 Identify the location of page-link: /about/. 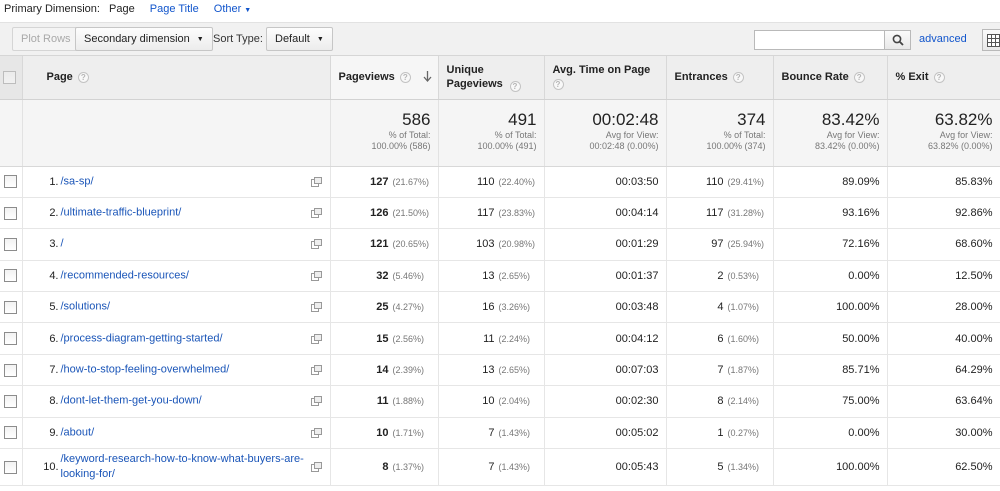
(196, 432).